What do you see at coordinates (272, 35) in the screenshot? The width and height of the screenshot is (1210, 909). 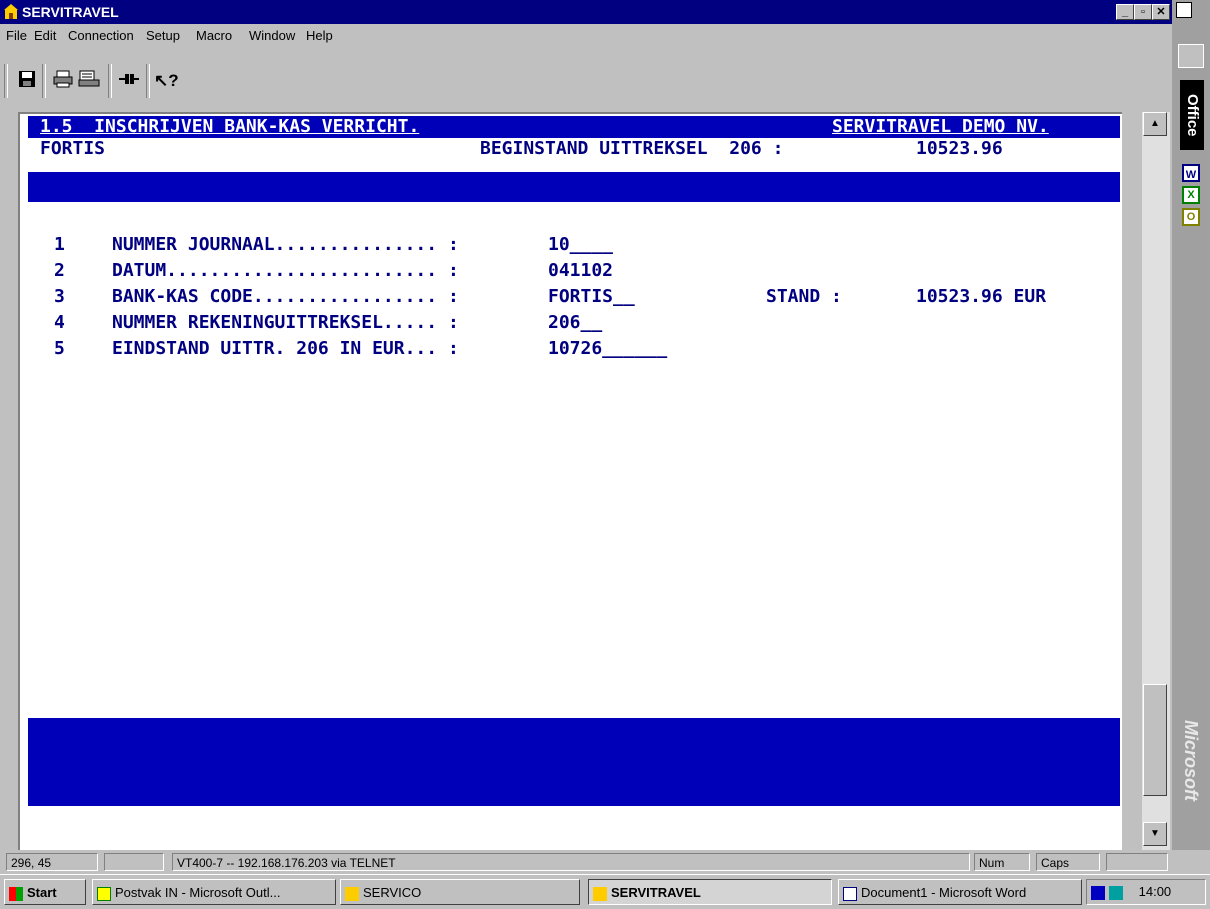 I see `menu-window: Window` at bounding box center [272, 35].